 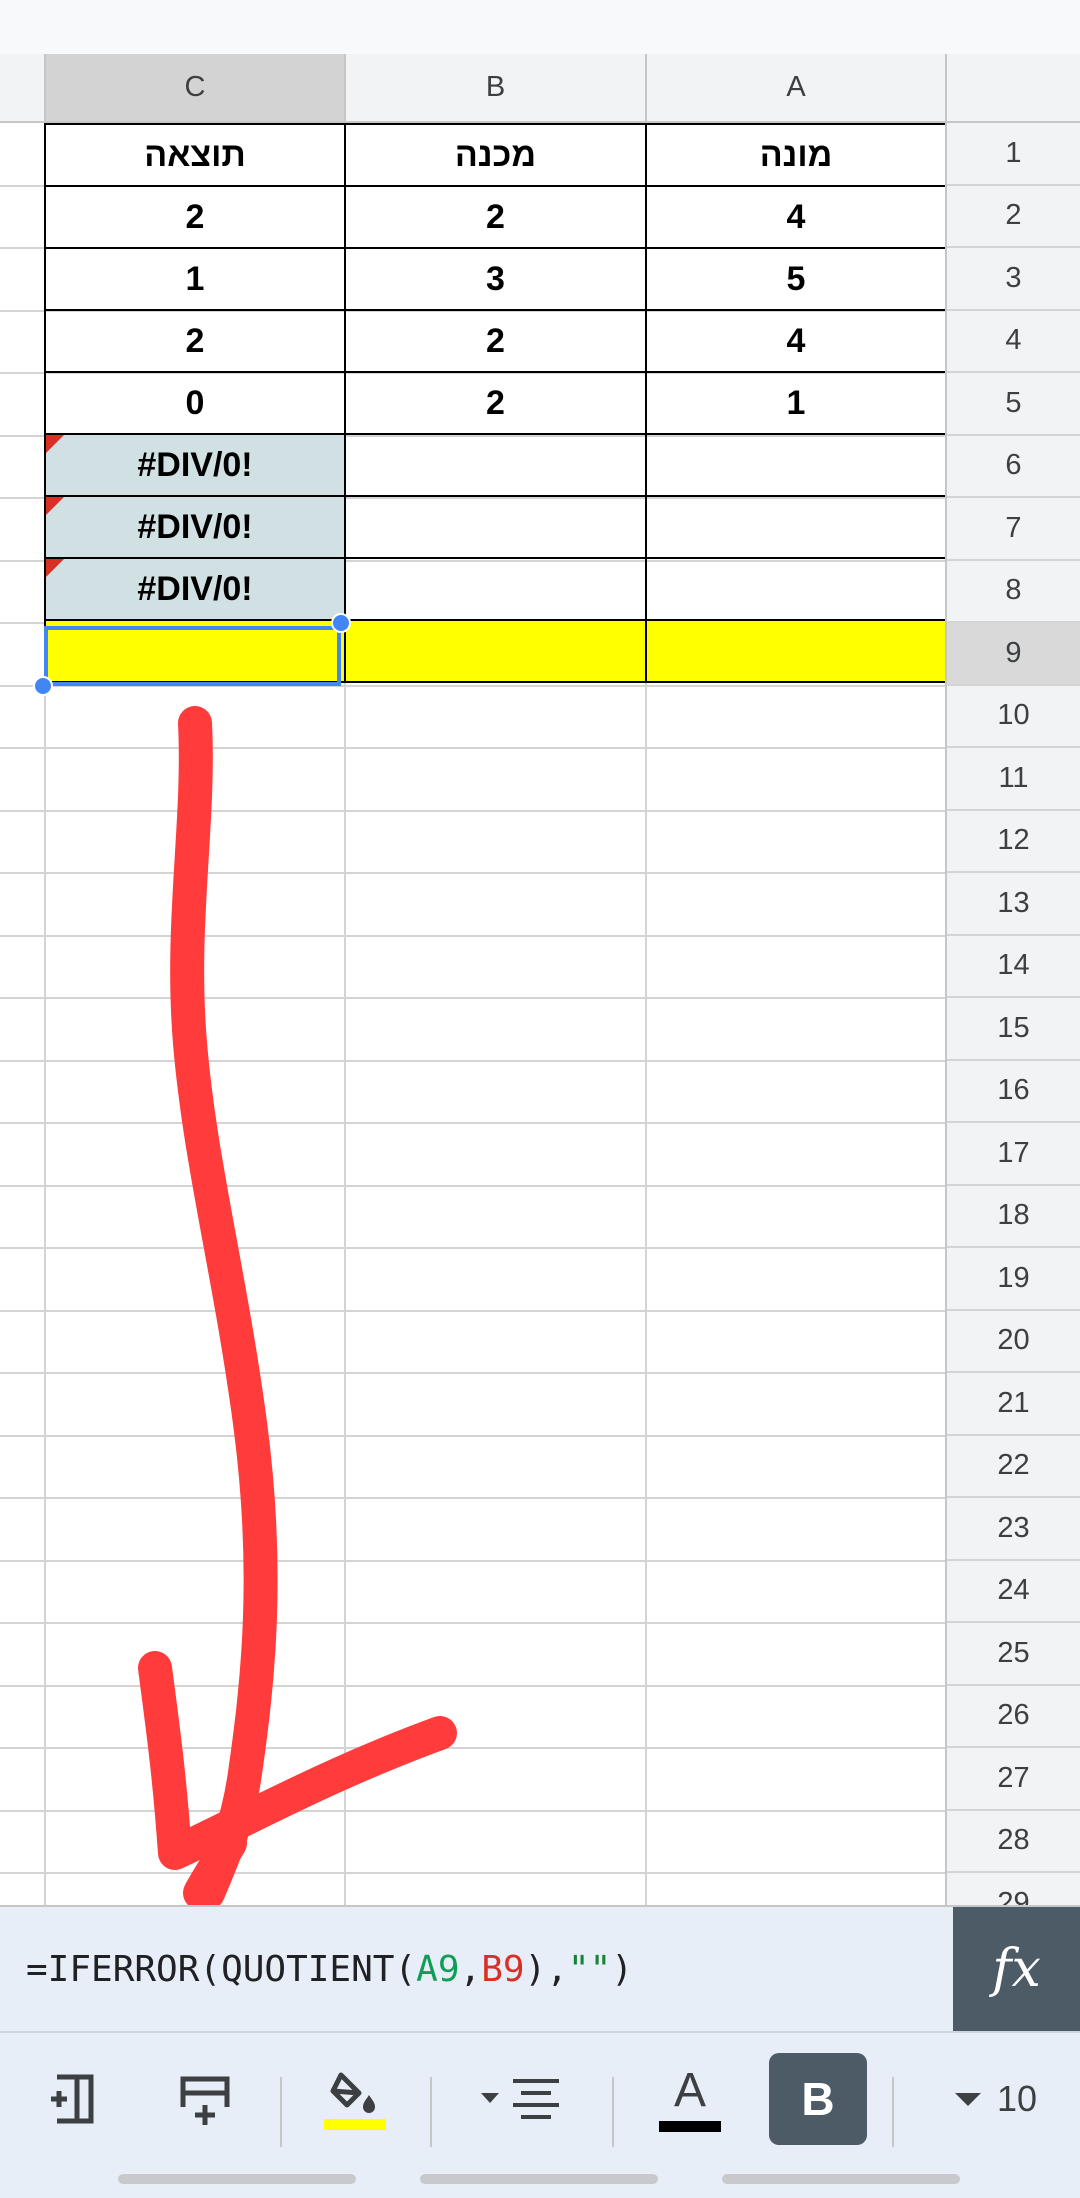 I want to click on formula-middle: ),, so click(x=546, y=1969).